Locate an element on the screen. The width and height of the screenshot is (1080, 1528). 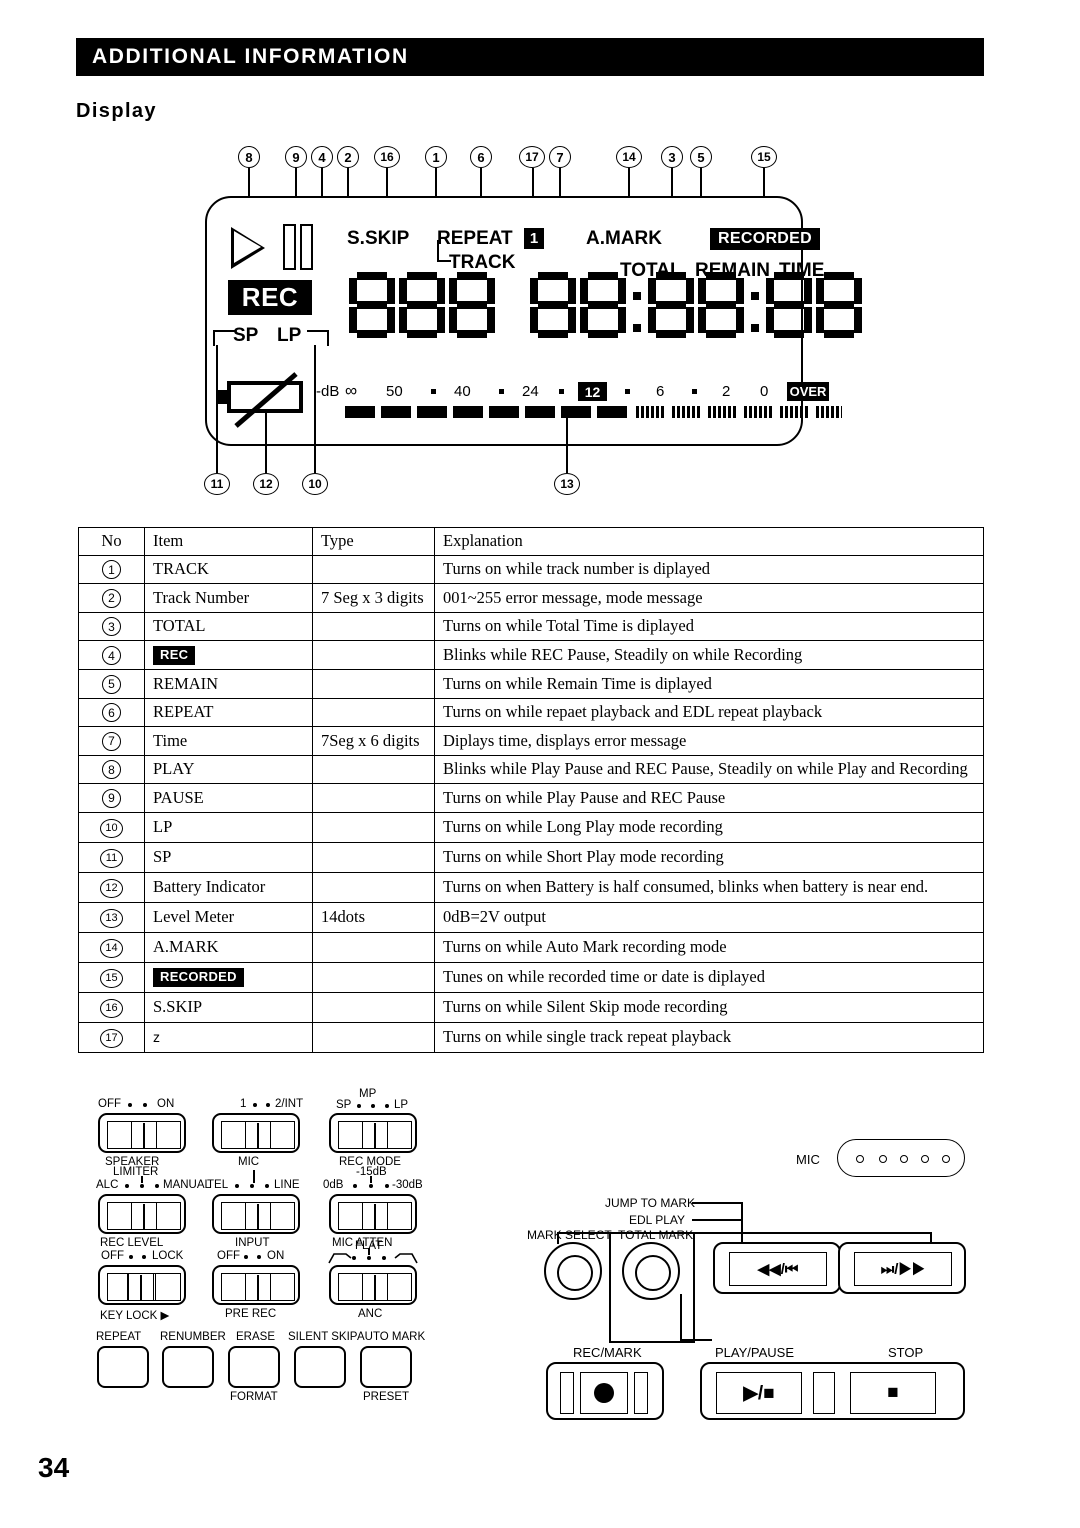
mic-switch-caption: MIC is located at coordinates (249, 1162).